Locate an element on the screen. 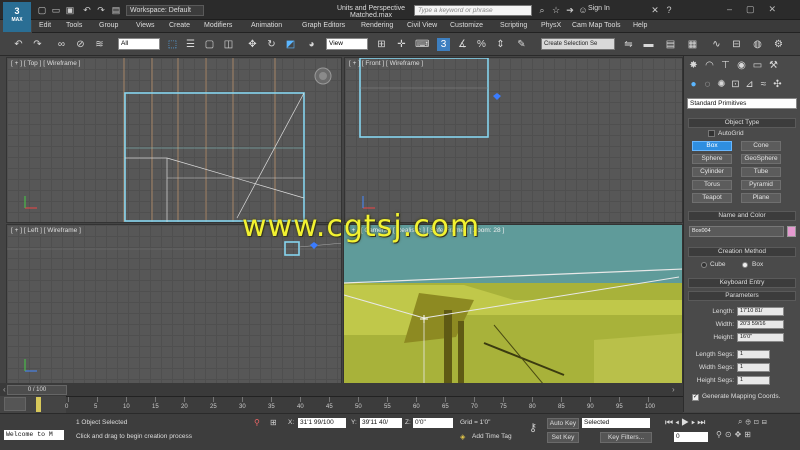 This screenshot has width=800, height=450. snaps-toggle-icon: 3 is located at coordinates (443, 44).